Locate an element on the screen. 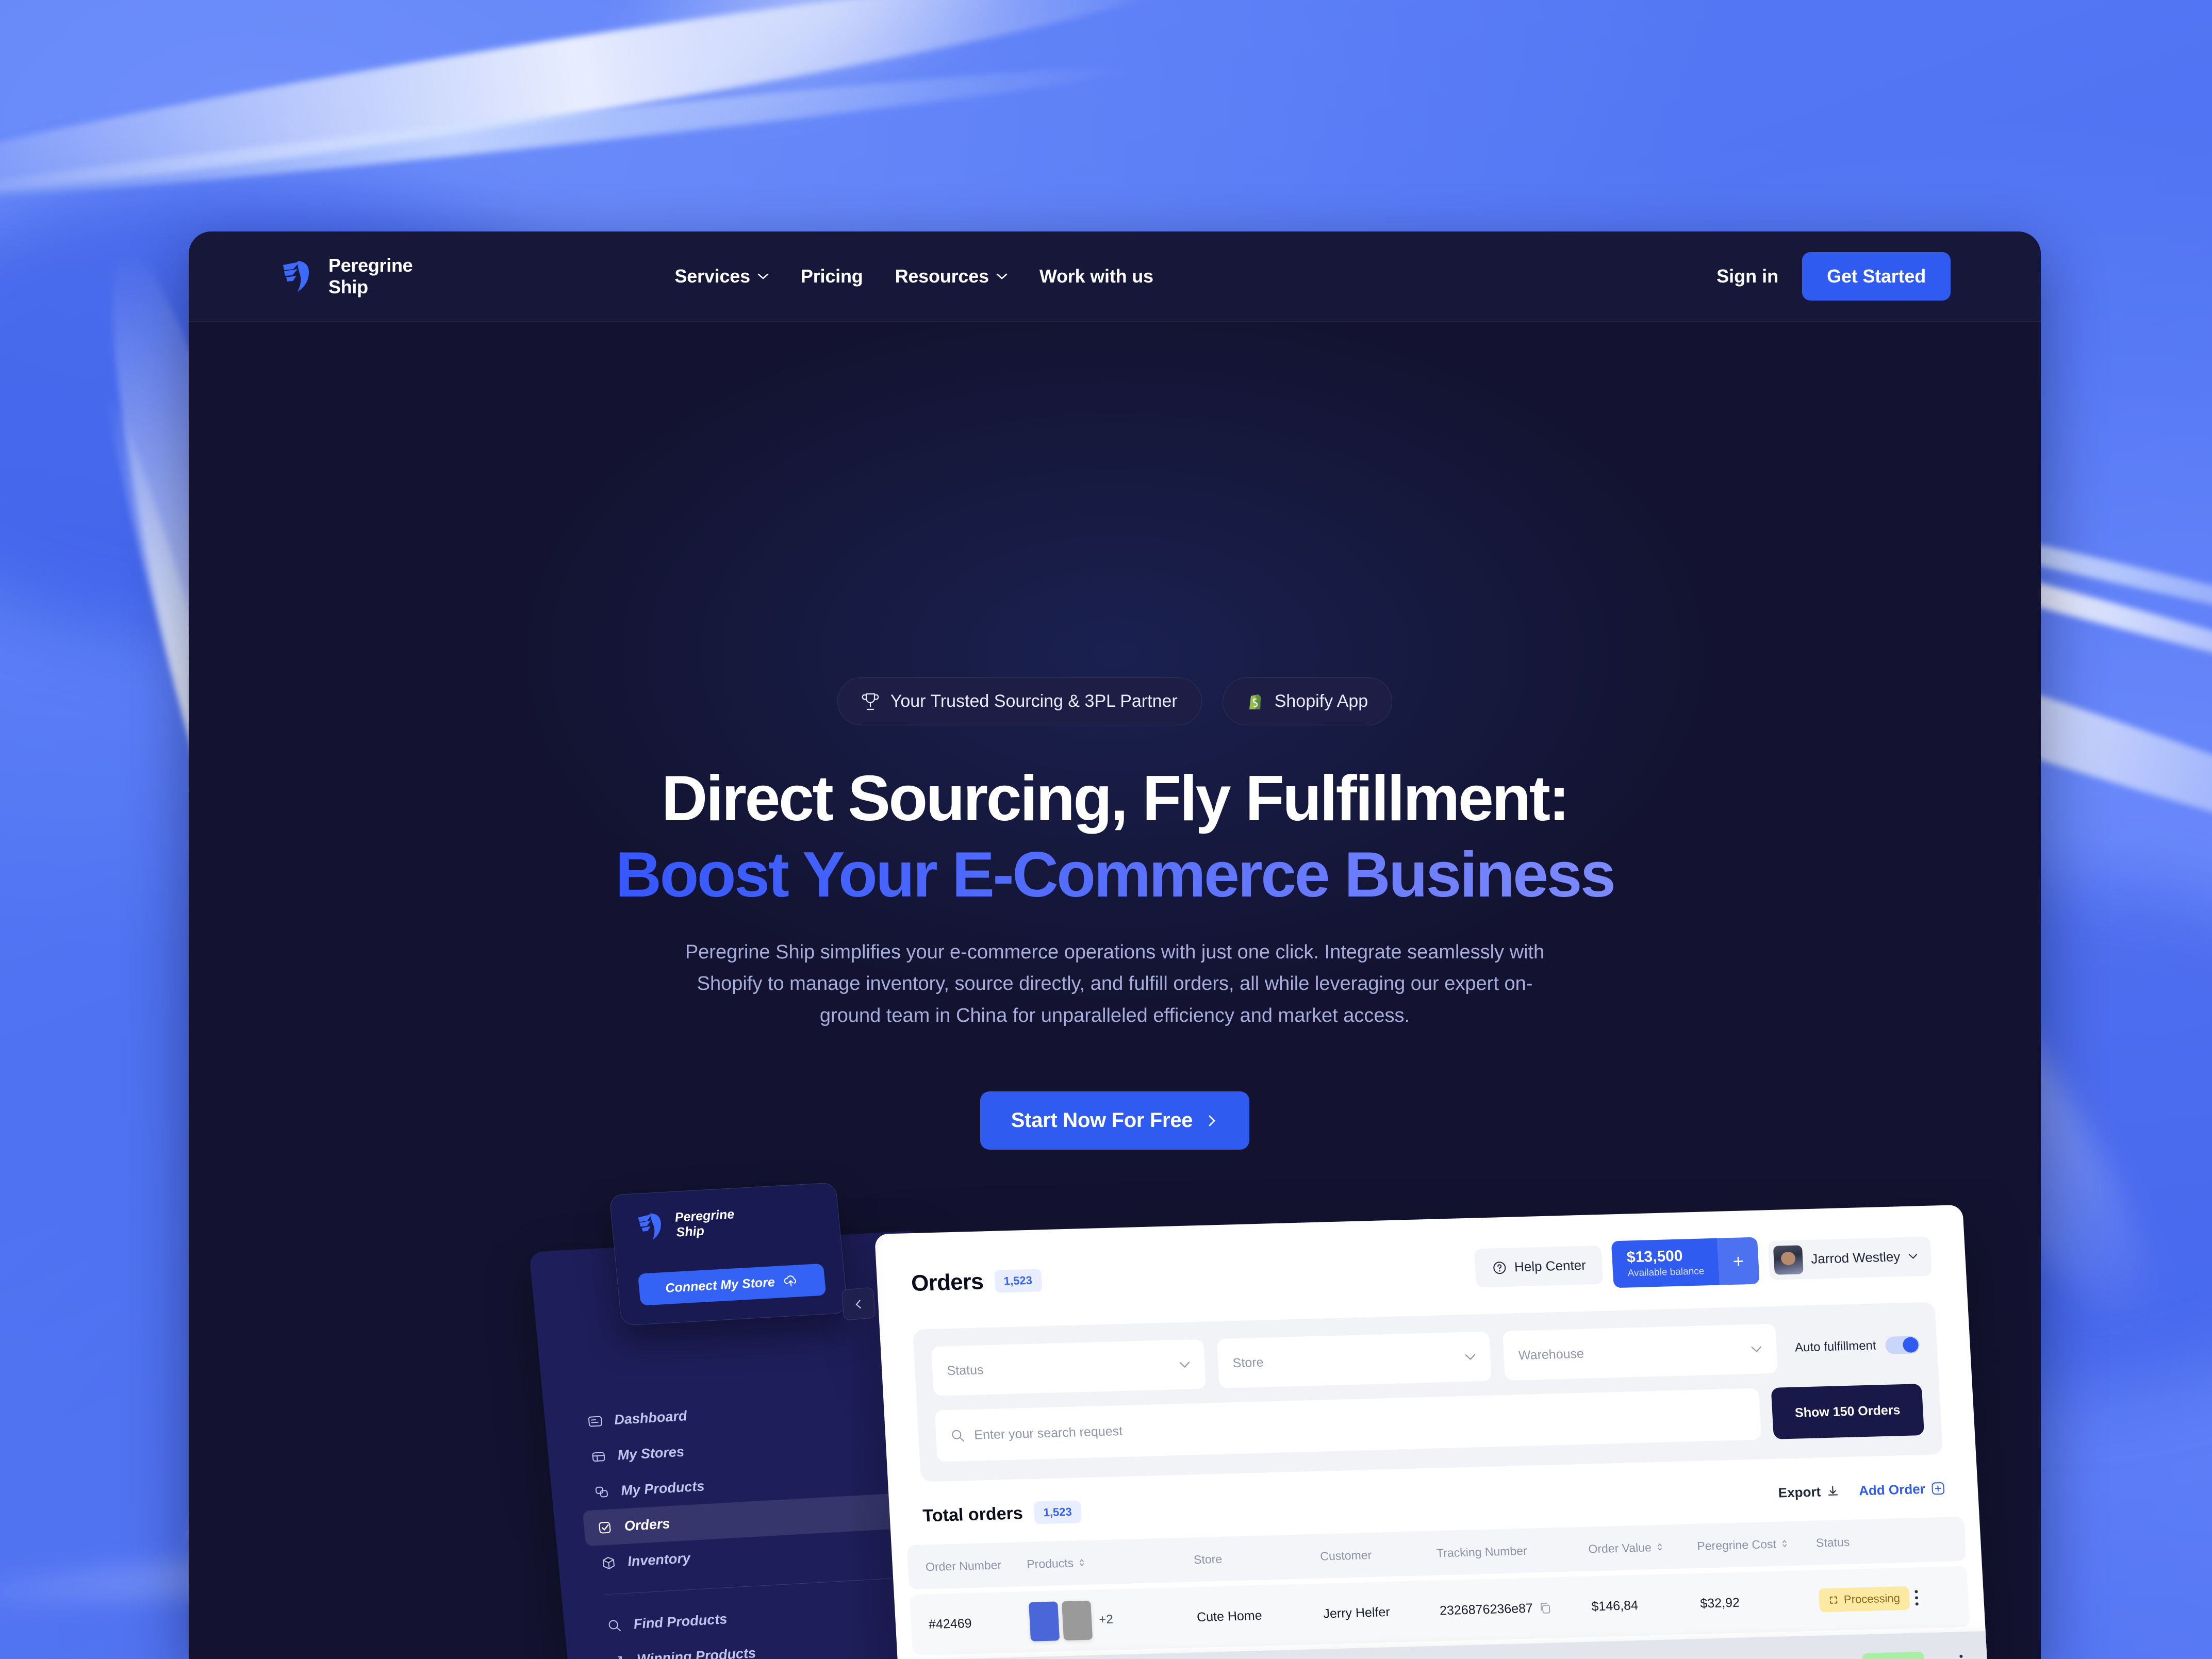  brand-logo-group: Peregrine Ship is located at coordinates (346, 277).